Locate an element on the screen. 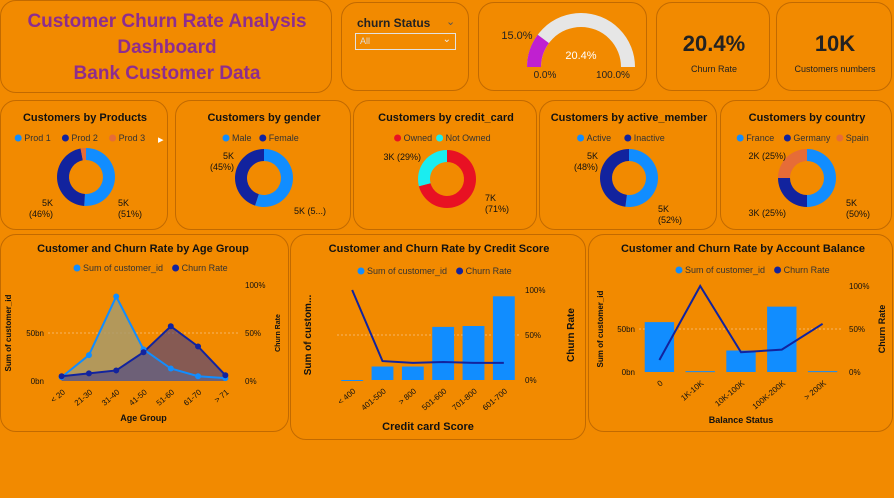  y2-tick-label: 50% is located at coordinates (857, 329).